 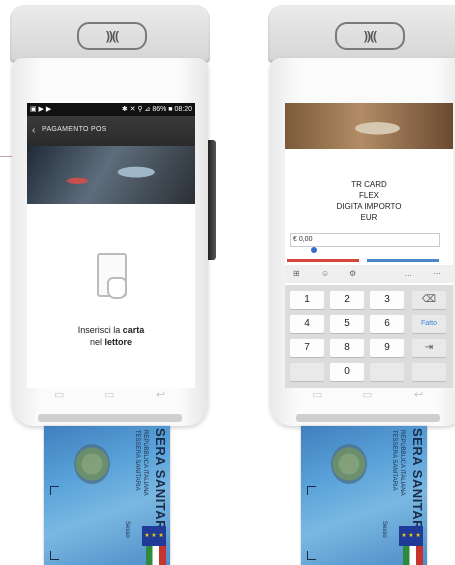 What do you see at coordinates (369, 274) in the screenshot?
I see `keyboard-toolbar: ⊞ ☺ ⚙ ... ⋯` at bounding box center [369, 274].